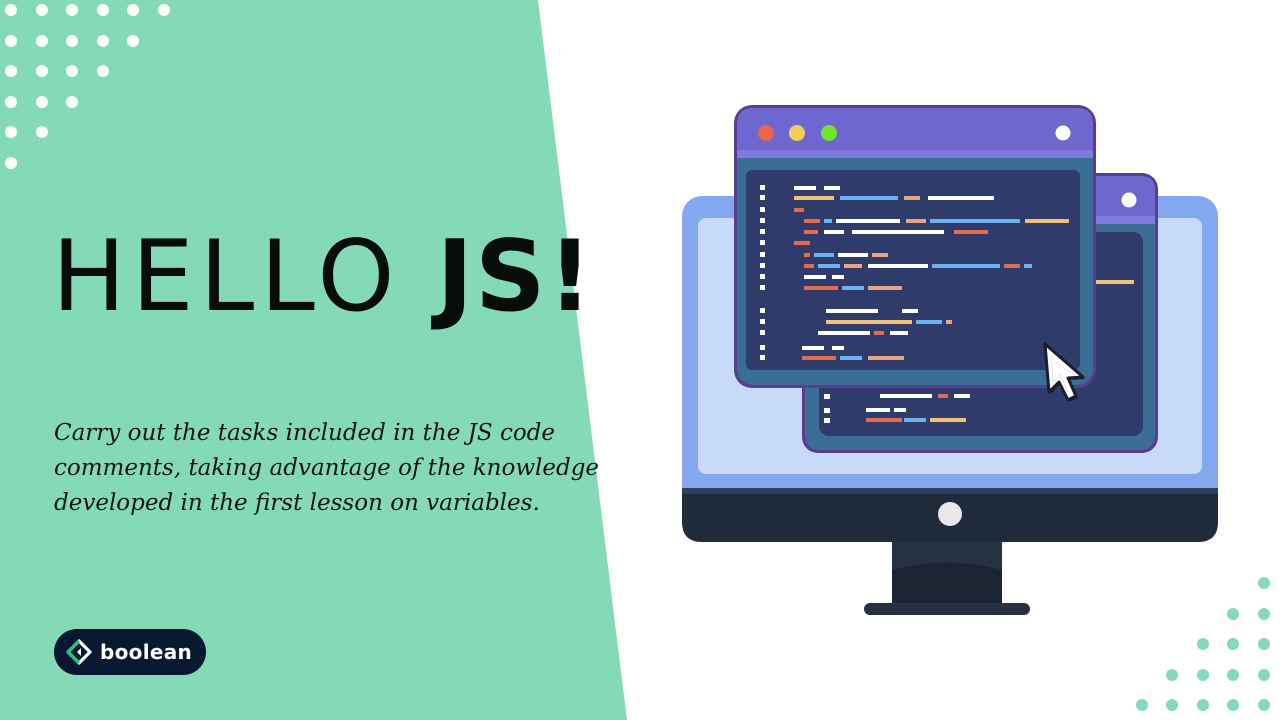 This screenshot has height=720, width=1280. What do you see at coordinates (947, 609) in the screenshot?
I see `monitor-stand-base` at bounding box center [947, 609].